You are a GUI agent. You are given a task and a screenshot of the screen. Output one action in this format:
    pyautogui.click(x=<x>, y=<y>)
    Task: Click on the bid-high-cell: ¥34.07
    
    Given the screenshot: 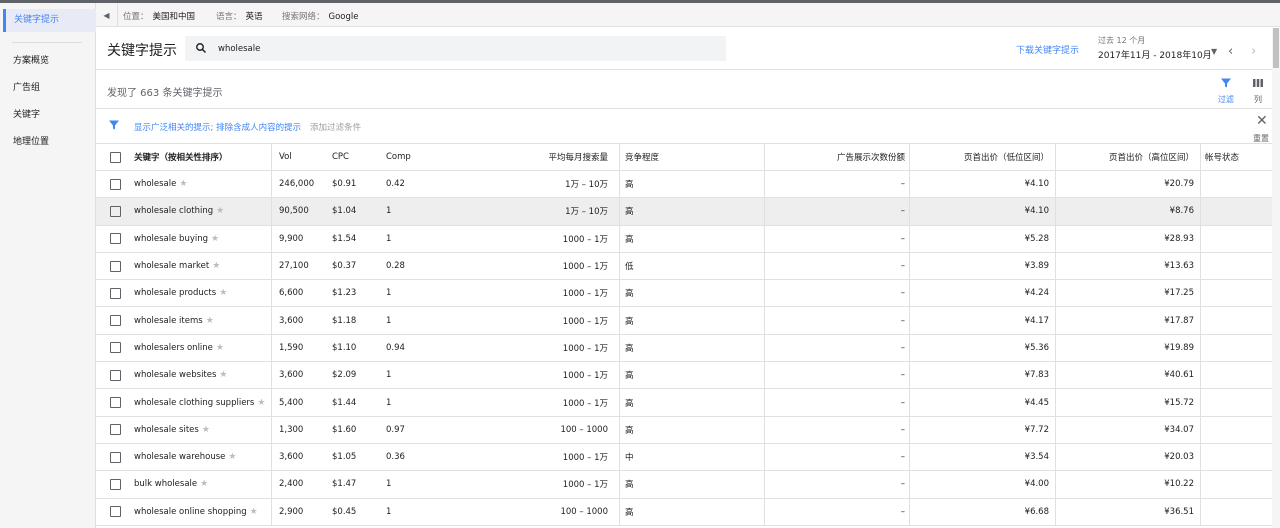 What is the action you would take?
    pyautogui.click(x=1179, y=429)
    